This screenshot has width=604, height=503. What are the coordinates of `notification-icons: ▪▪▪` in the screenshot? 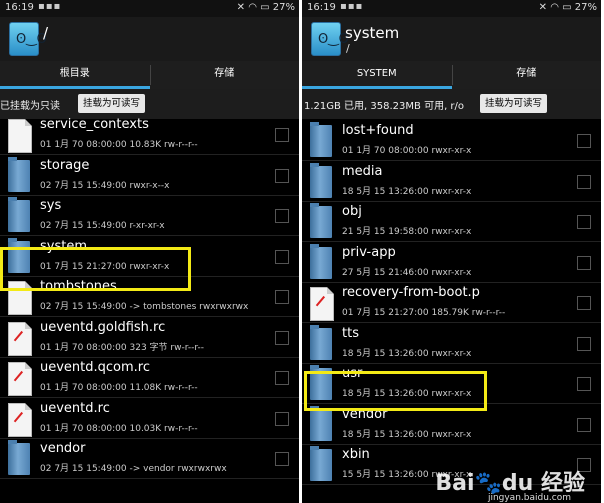 It's located at (50, 6).